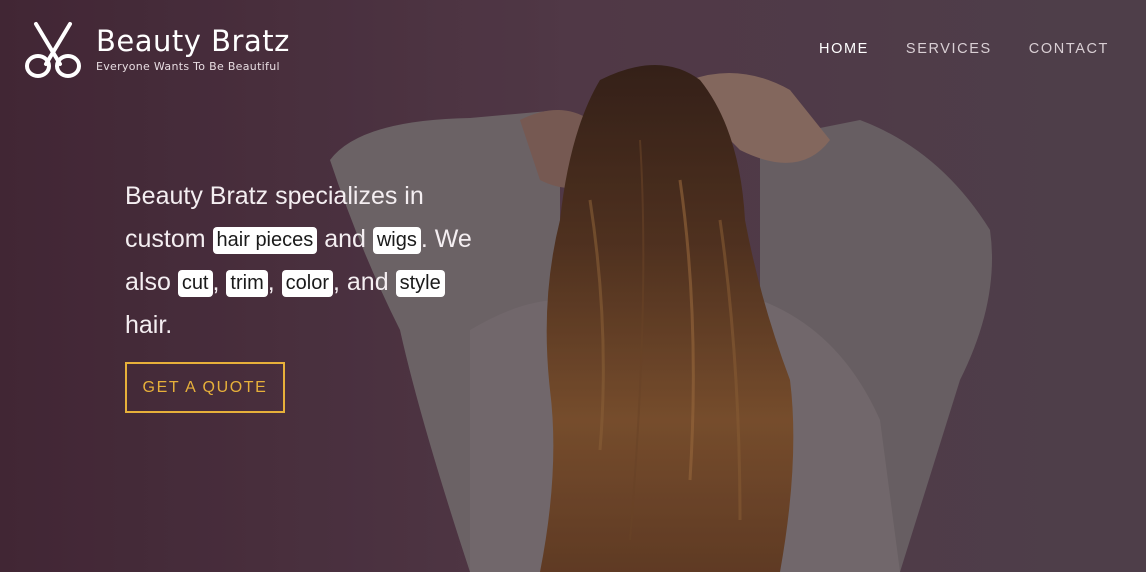  Describe the element at coordinates (188, 66) in the screenshot. I see `brand-tagline: Everyone Wants To Be Beautiful` at that location.